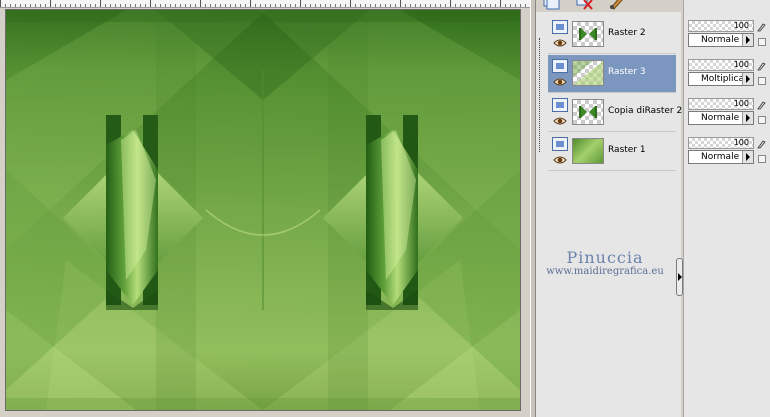 This screenshot has width=770, height=417. Describe the element at coordinates (551, 5) in the screenshot. I see `new-layer-icon` at that location.